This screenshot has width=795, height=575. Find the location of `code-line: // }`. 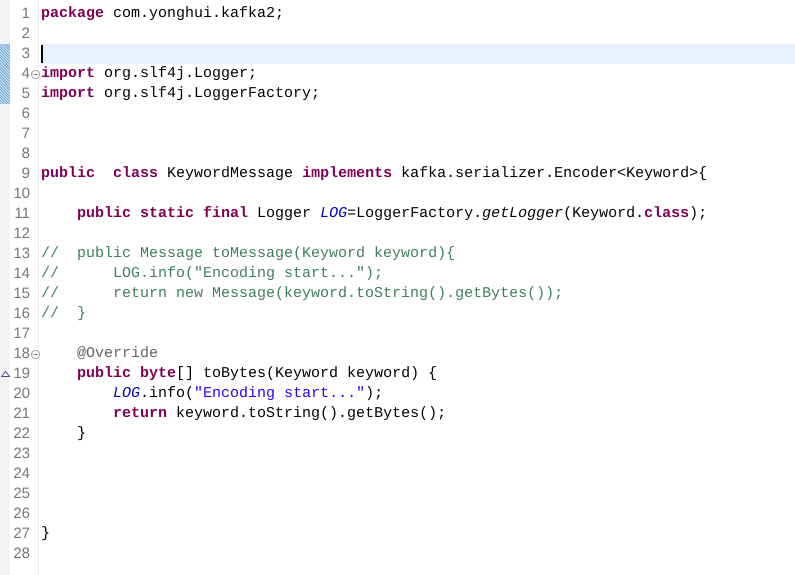

code-line: // } is located at coordinates (63, 314).